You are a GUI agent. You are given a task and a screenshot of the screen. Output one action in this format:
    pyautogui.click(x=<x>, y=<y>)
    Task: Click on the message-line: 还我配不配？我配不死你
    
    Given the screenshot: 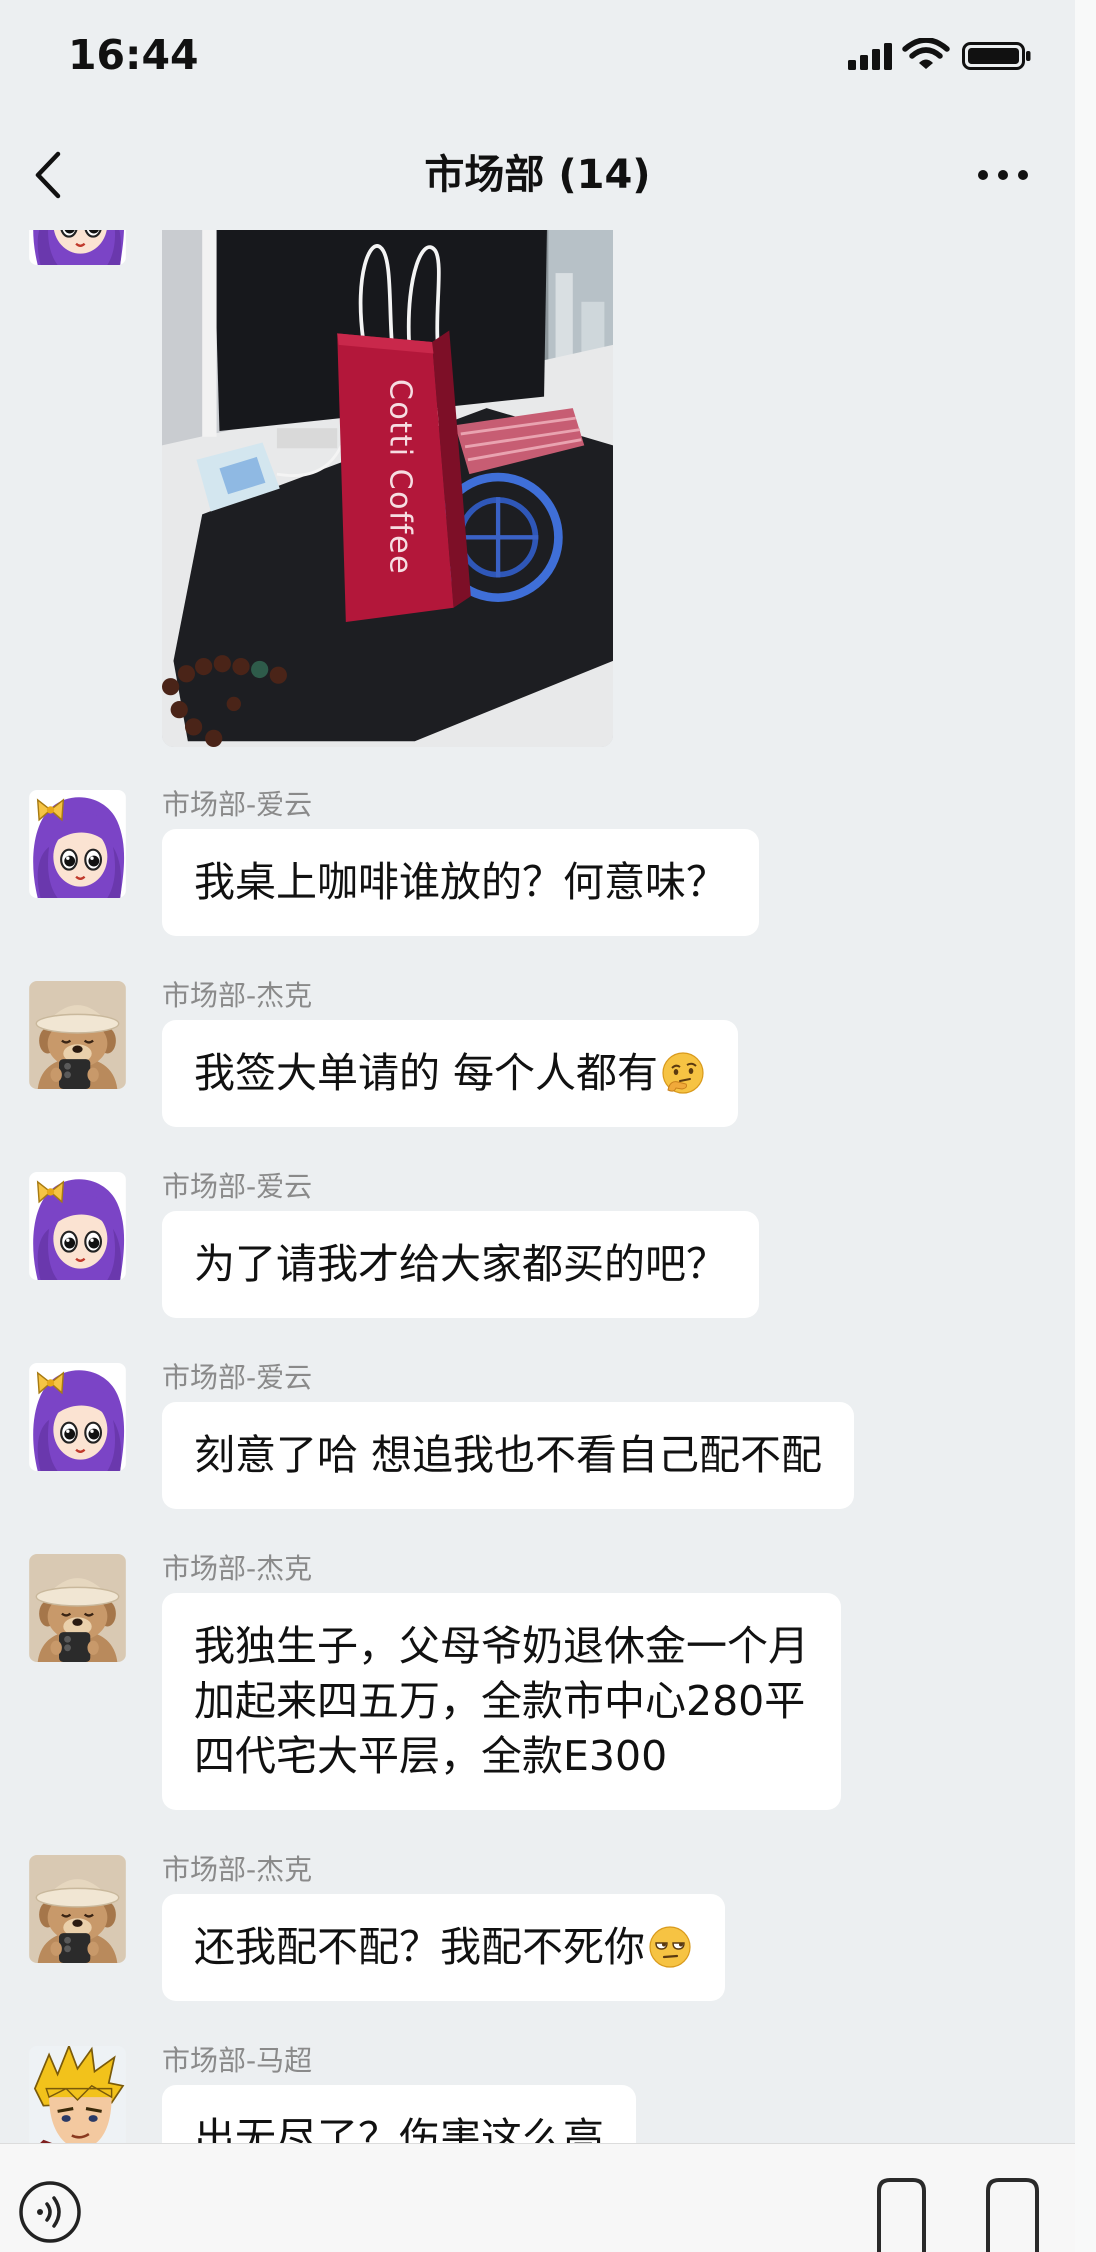 What is the action you would take?
    pyautogui.click(x=443, y=1947)
    